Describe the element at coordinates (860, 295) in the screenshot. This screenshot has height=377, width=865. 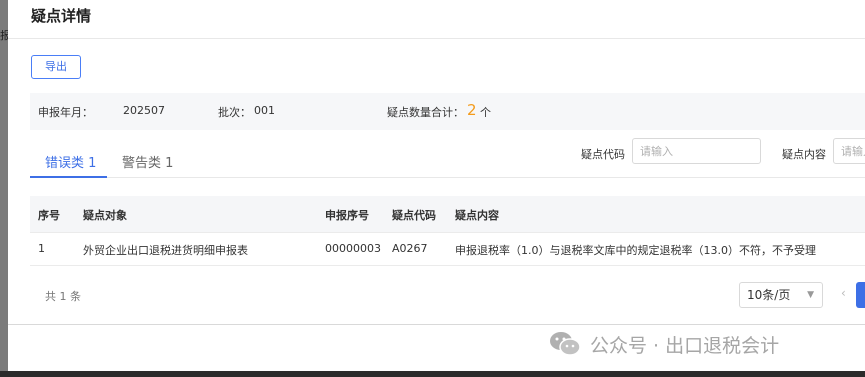
I see `page-1-button` at that location.